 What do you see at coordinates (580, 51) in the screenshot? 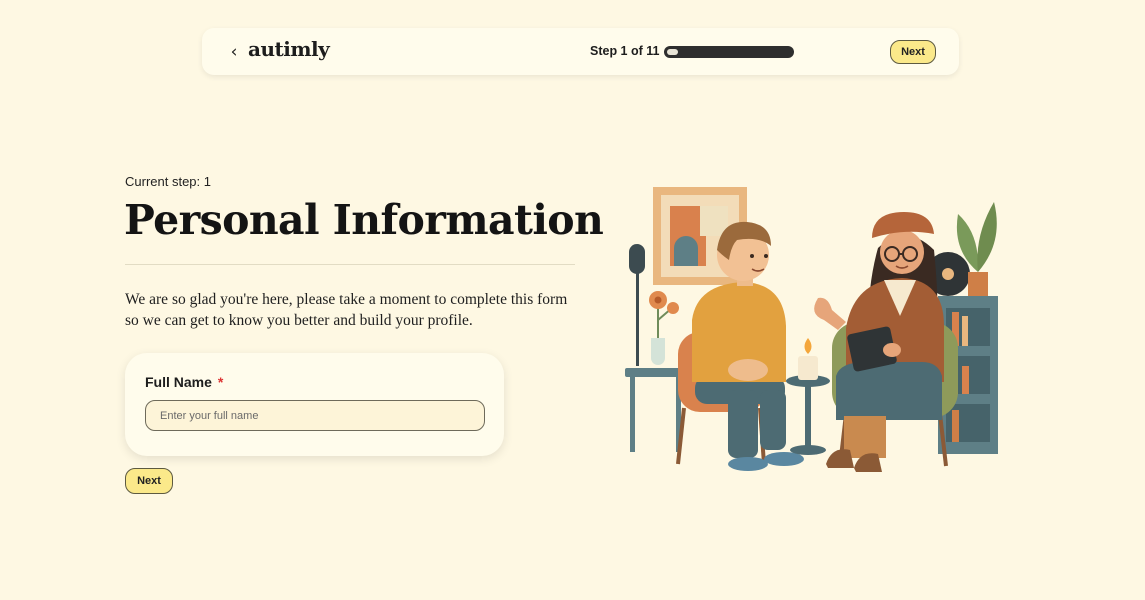
I see `top-navigation-bar: ‹ autimly Step 1 of 11 Next` at bounding box center [580, 51].